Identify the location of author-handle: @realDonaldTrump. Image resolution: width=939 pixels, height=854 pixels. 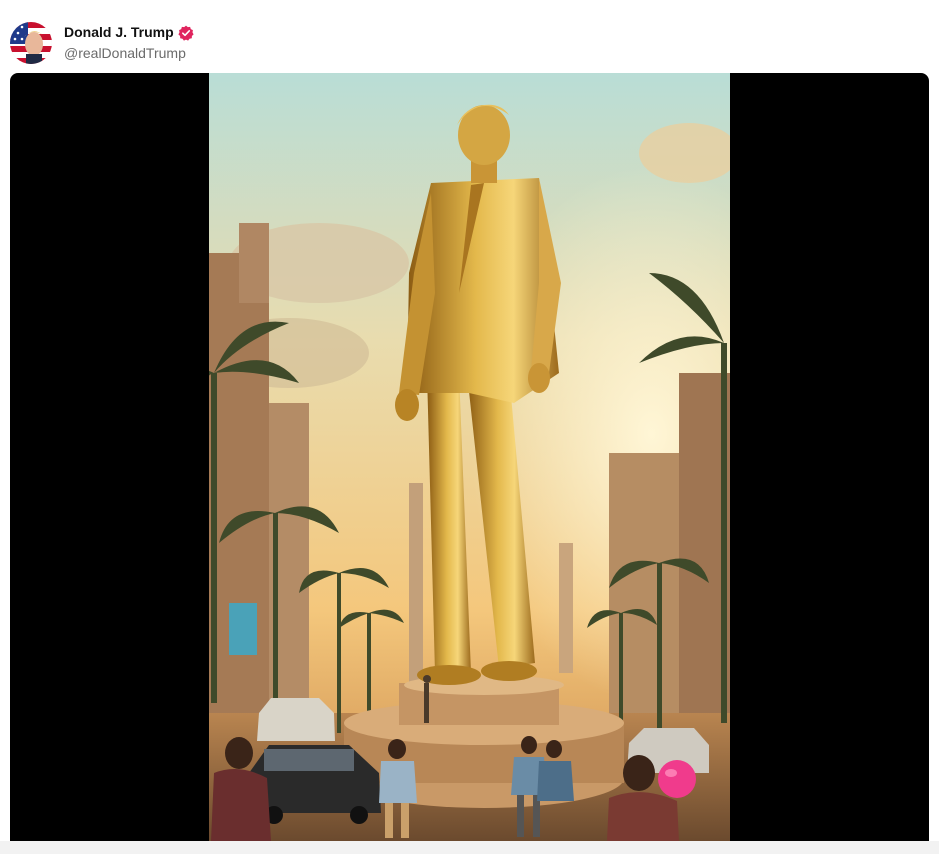
(129, 53).